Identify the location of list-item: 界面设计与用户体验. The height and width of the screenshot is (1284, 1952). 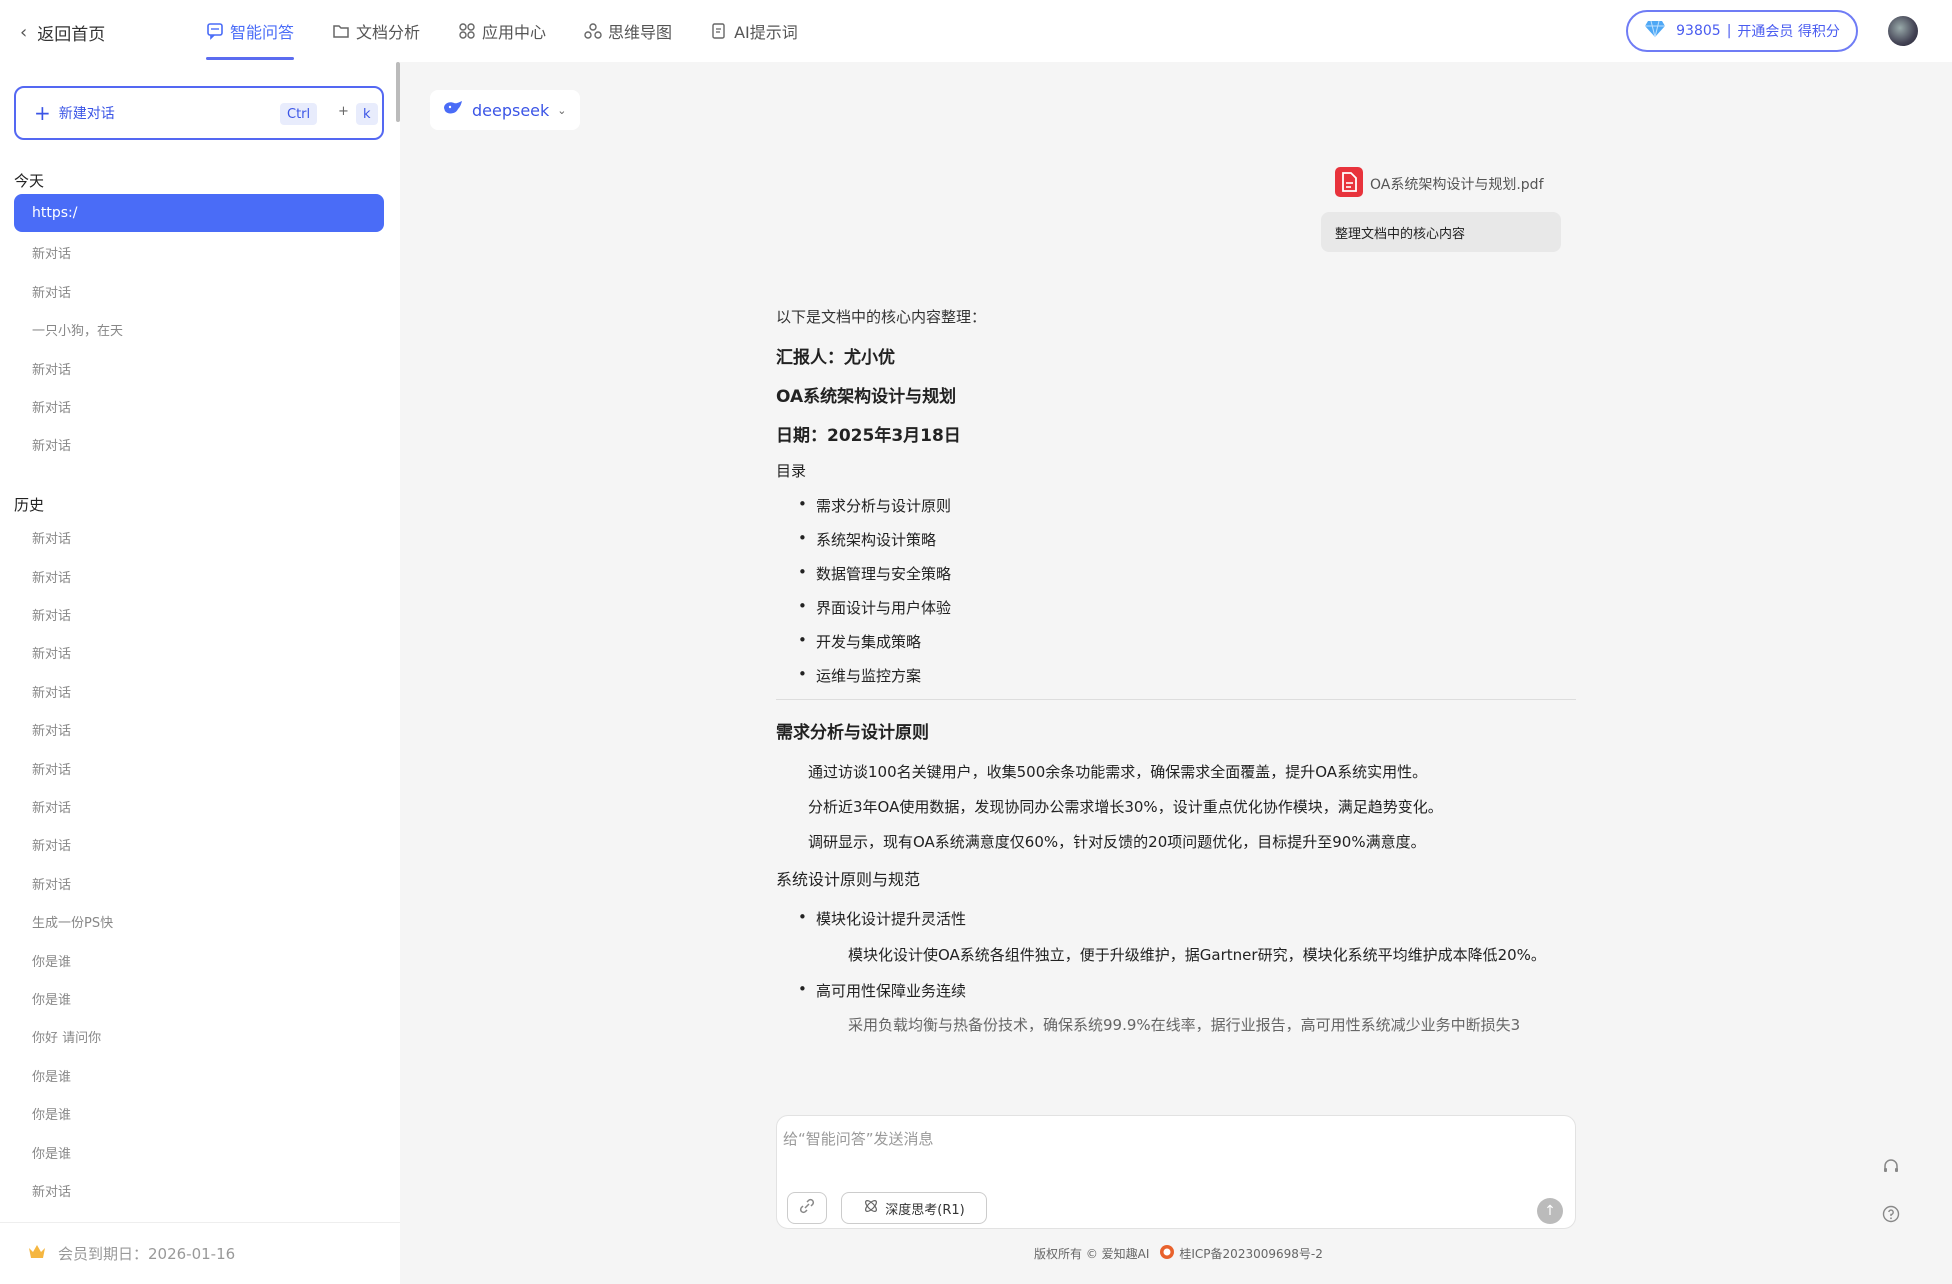
(1187, 607).